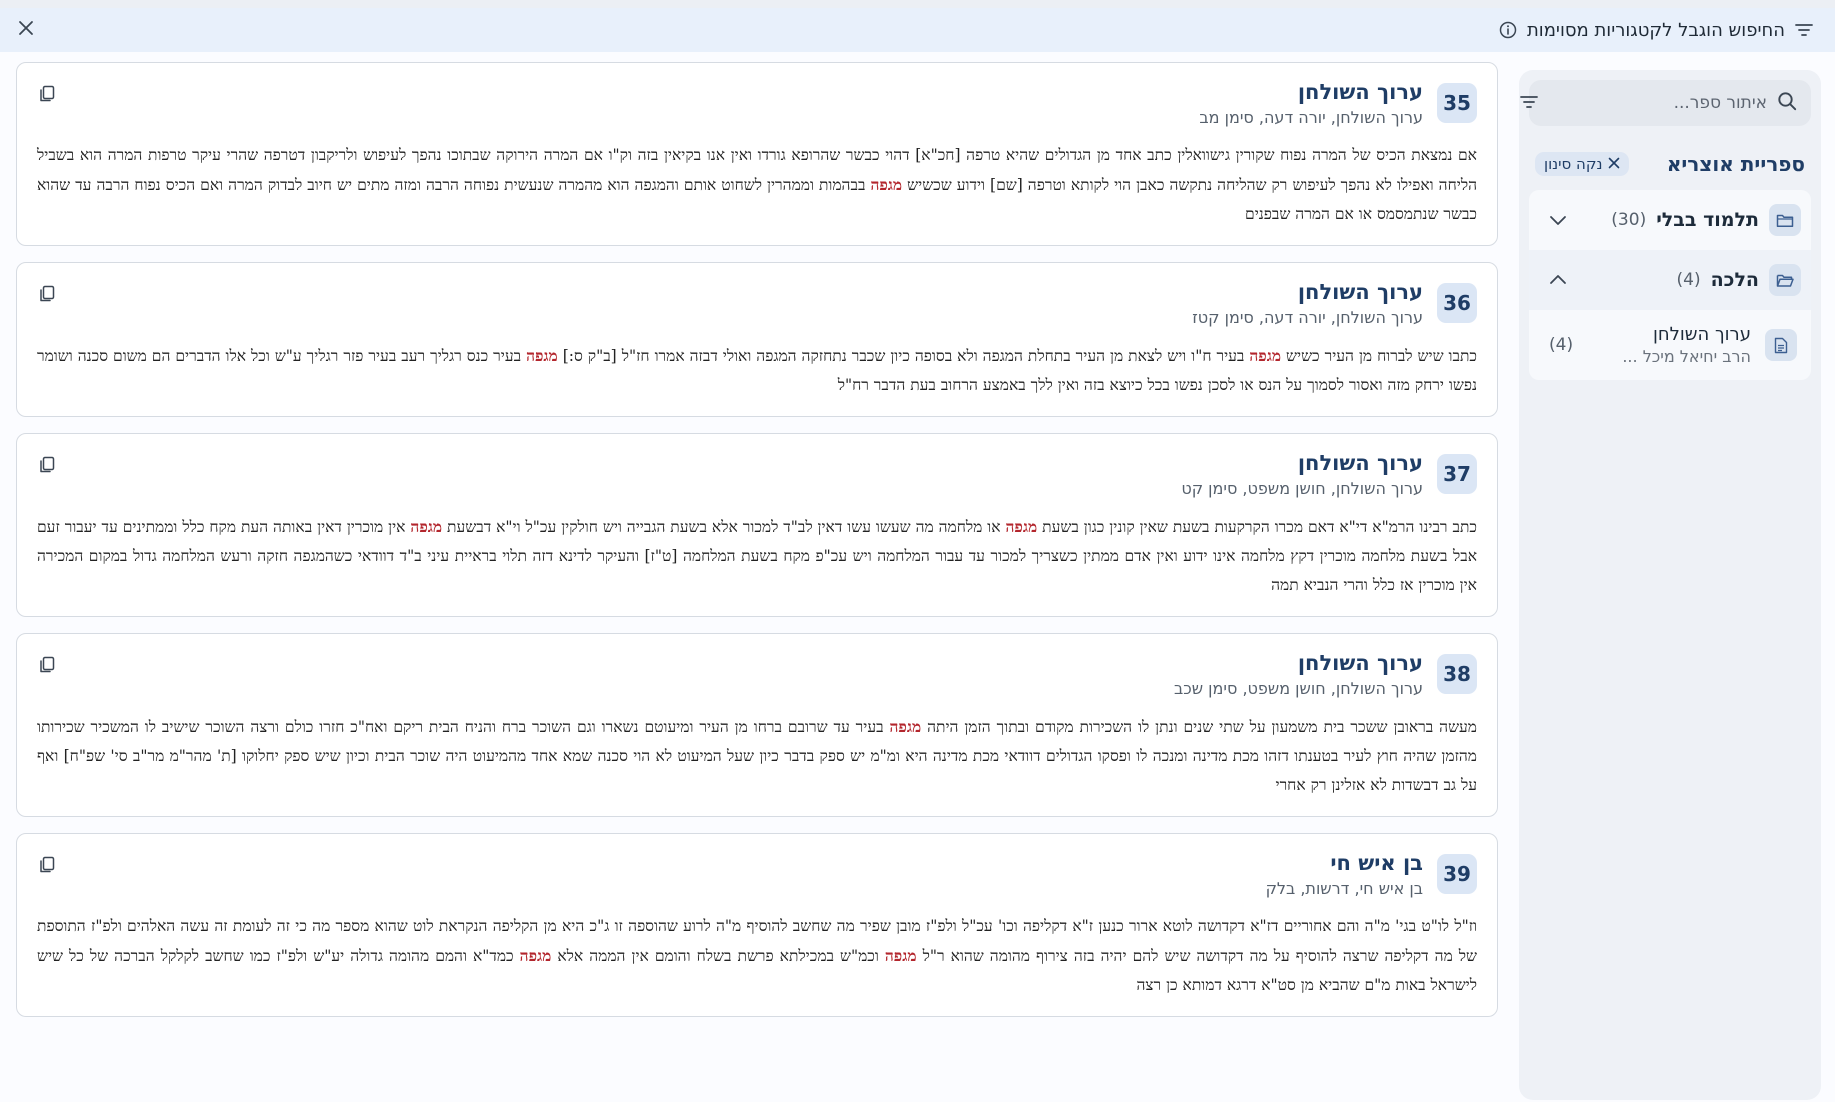  Describe the element at coordinates (1508, 30) in the screenshot. I see `info-circle-icon` at that location.